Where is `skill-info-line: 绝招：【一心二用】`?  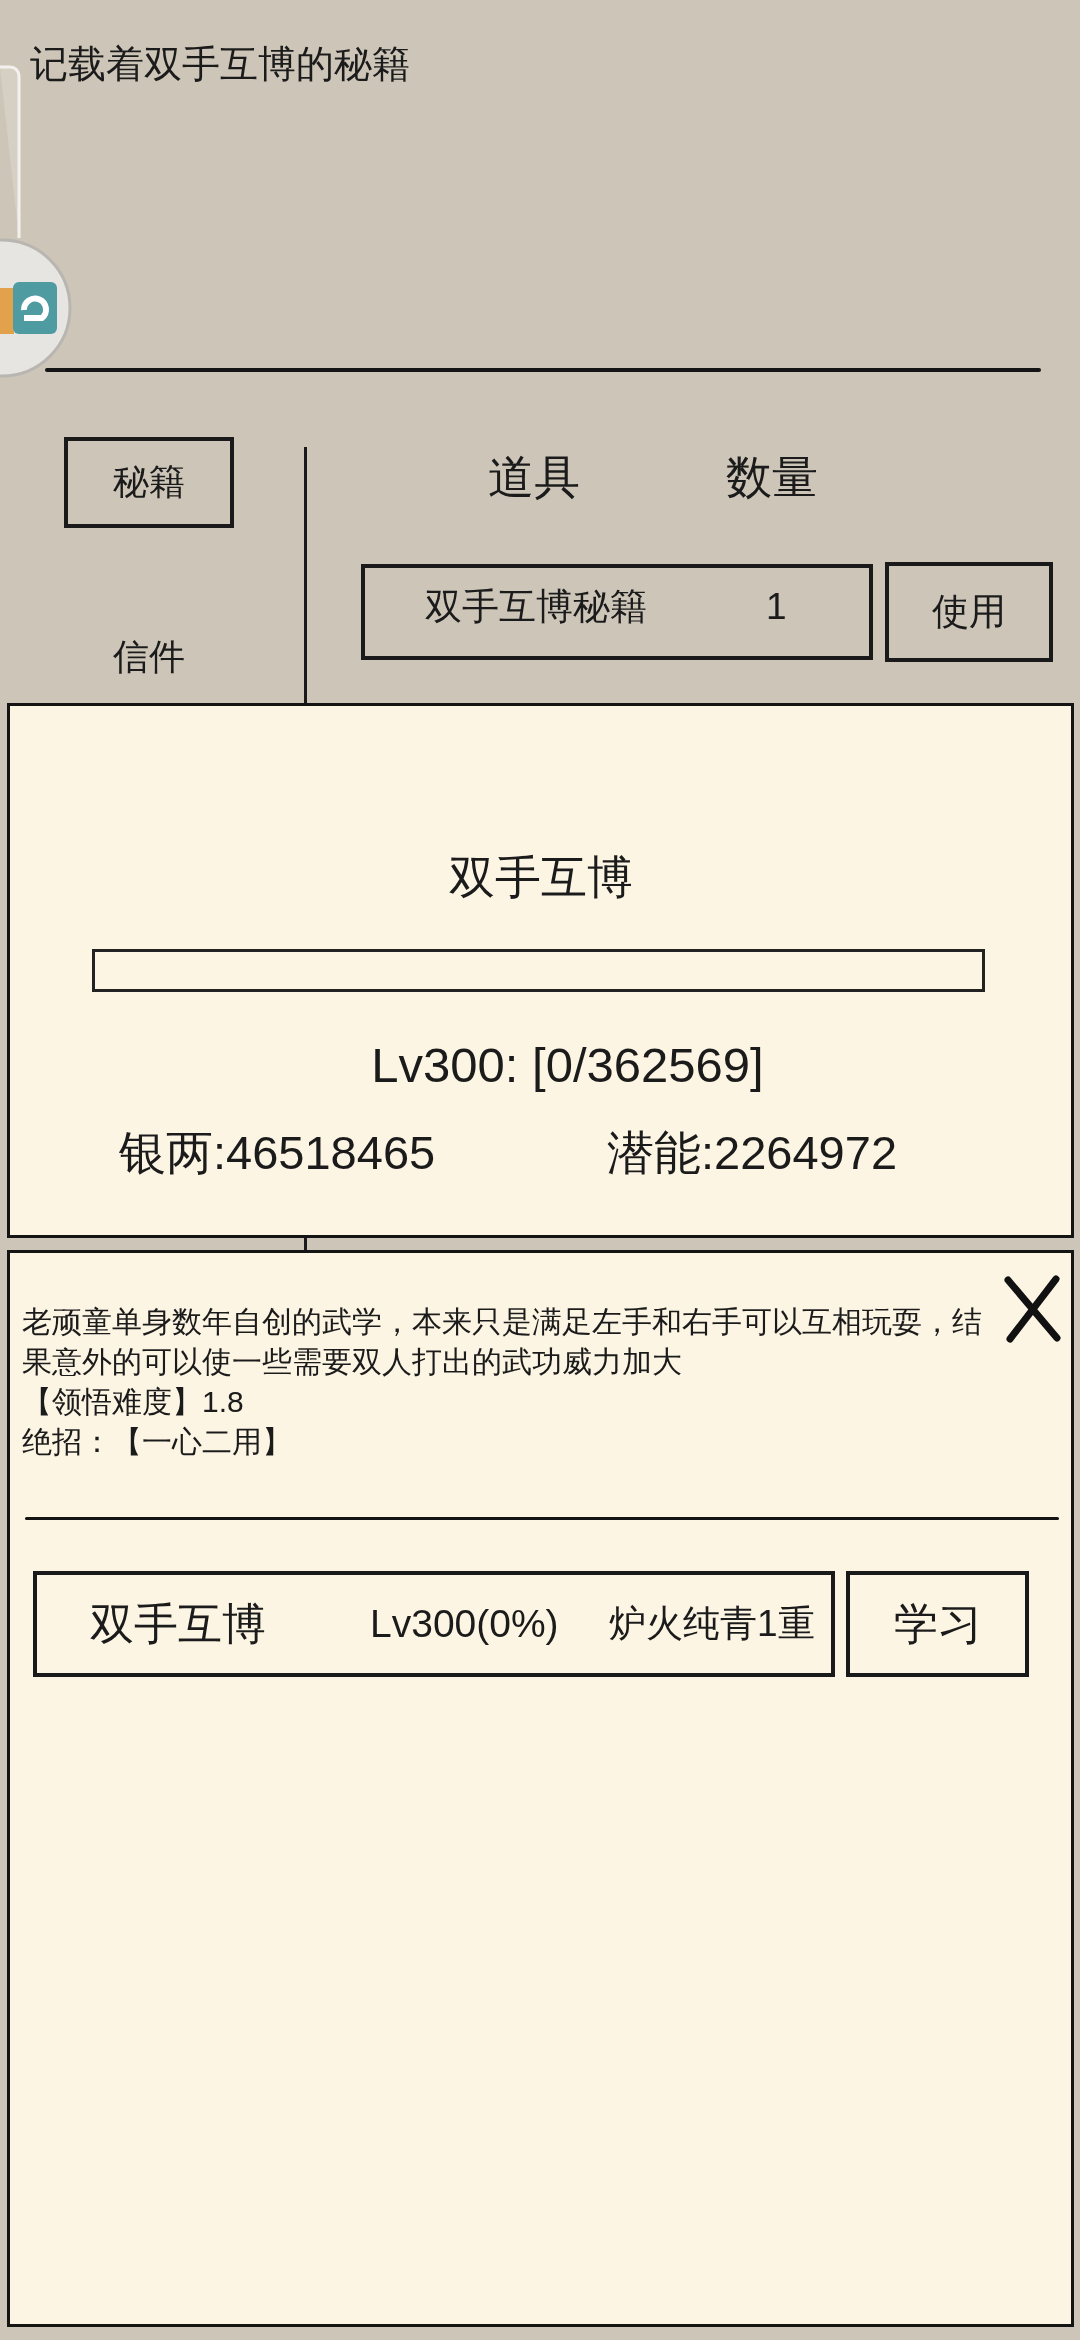 skill-info-line: 绝招：【一心二用】 is located at coordinates (157, 1442).